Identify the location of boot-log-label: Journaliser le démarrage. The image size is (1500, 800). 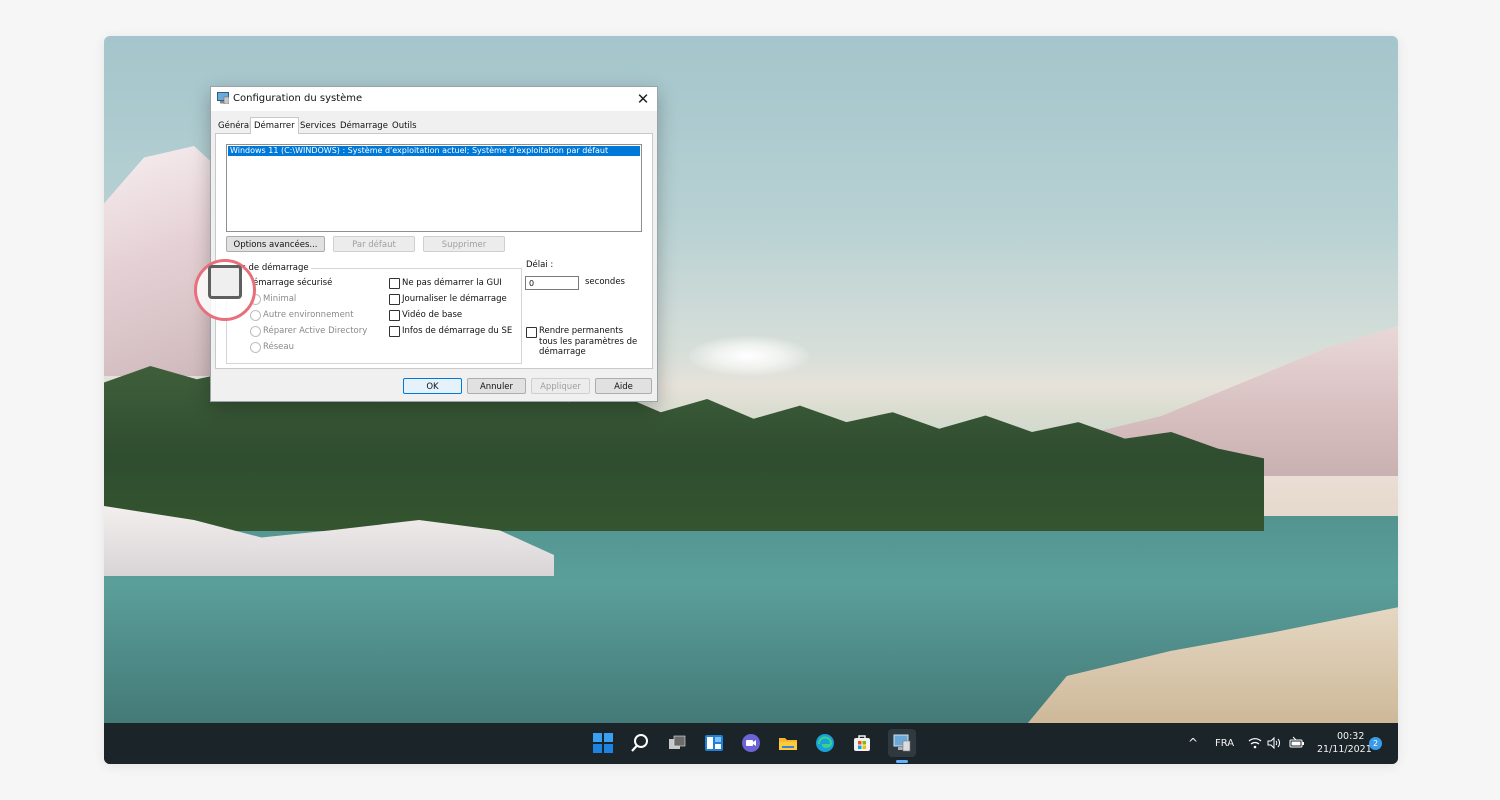
(454, 299).